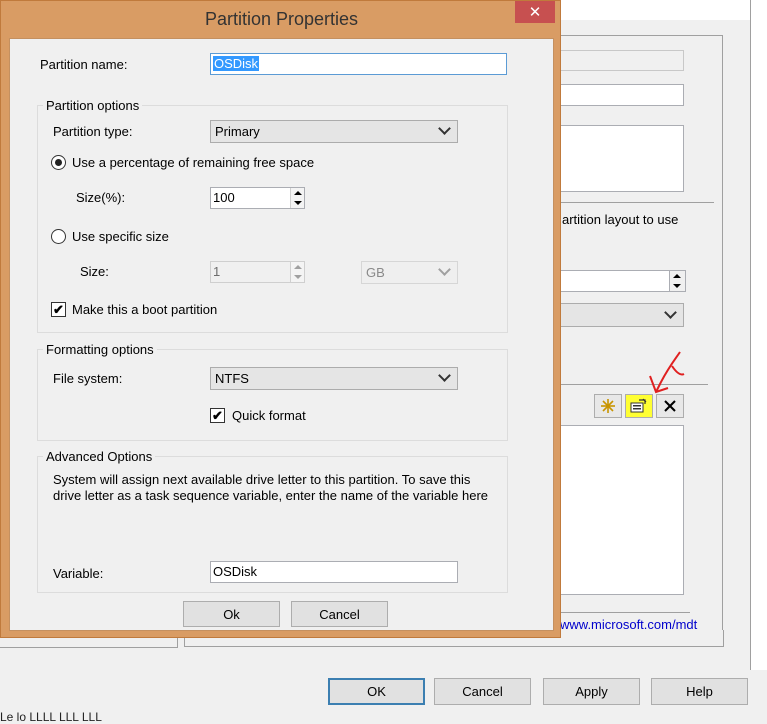  Describe the element at coordinates (88, 378) in the screenshot. I see `file-system-label: File system:` at that location.